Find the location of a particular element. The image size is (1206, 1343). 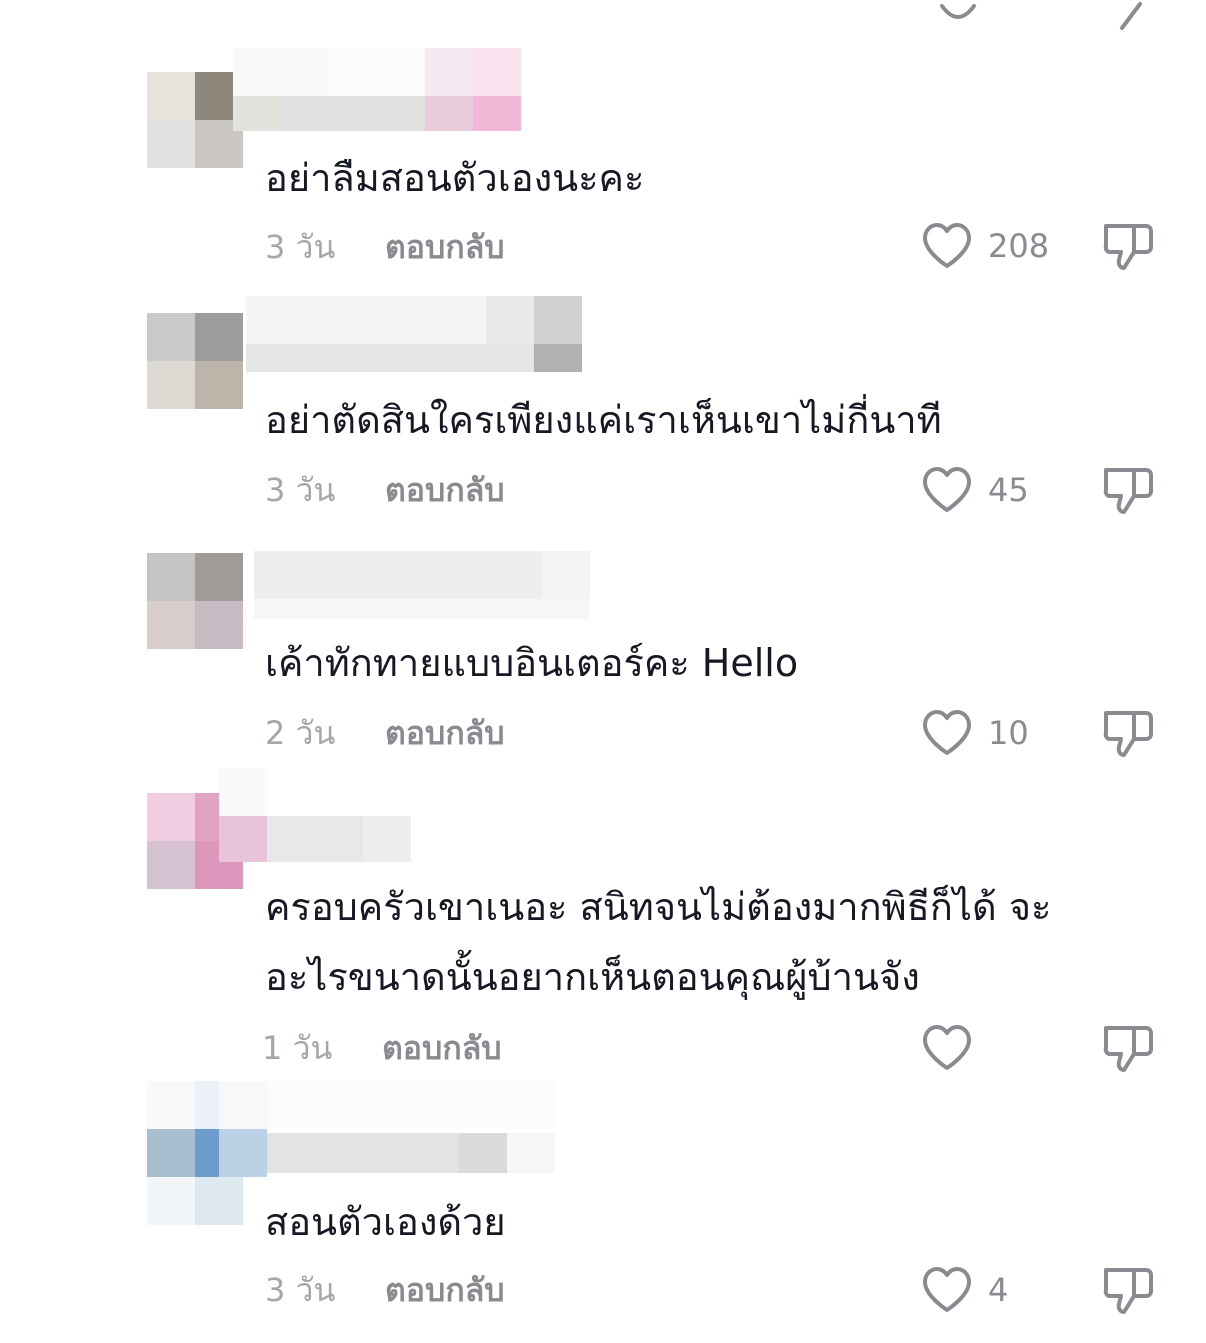

comment-text: เค้าทักทายแบบอินเตอร์คะ Hello is located at coordinates (531, 663).